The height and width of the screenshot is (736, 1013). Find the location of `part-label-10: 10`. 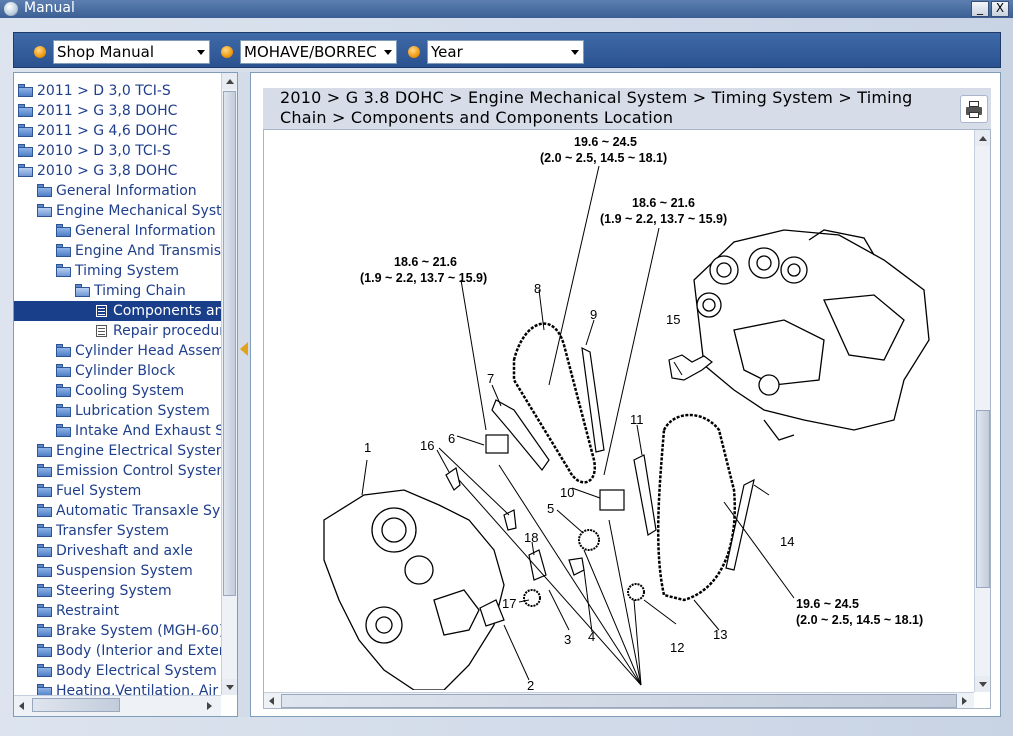

part-label-10: 10 is located at coordinates (567, 492).